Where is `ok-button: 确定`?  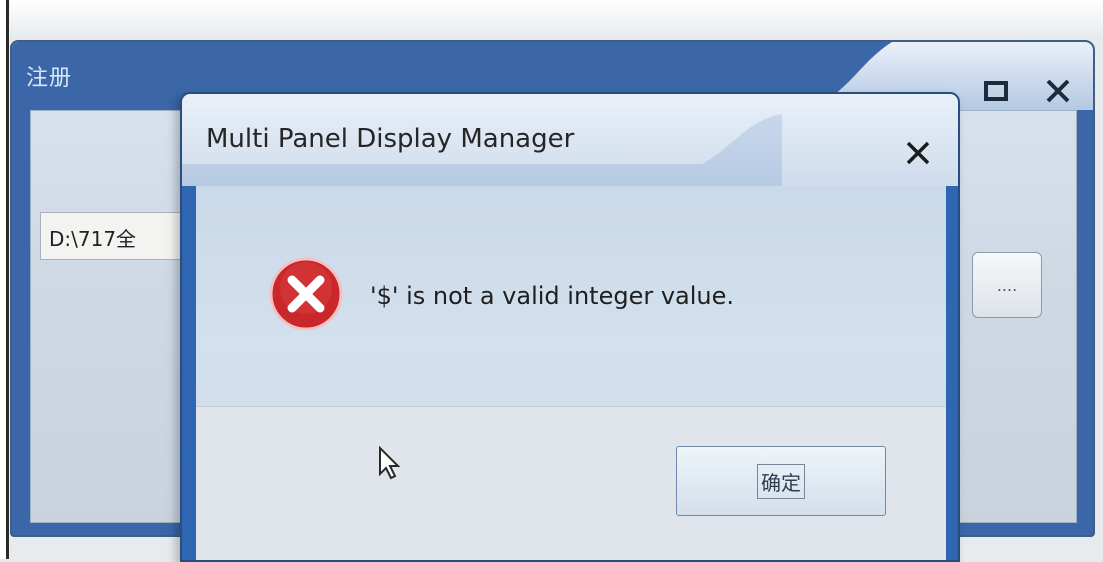 ok-button: 确定 is located at coordinates (781, 481).